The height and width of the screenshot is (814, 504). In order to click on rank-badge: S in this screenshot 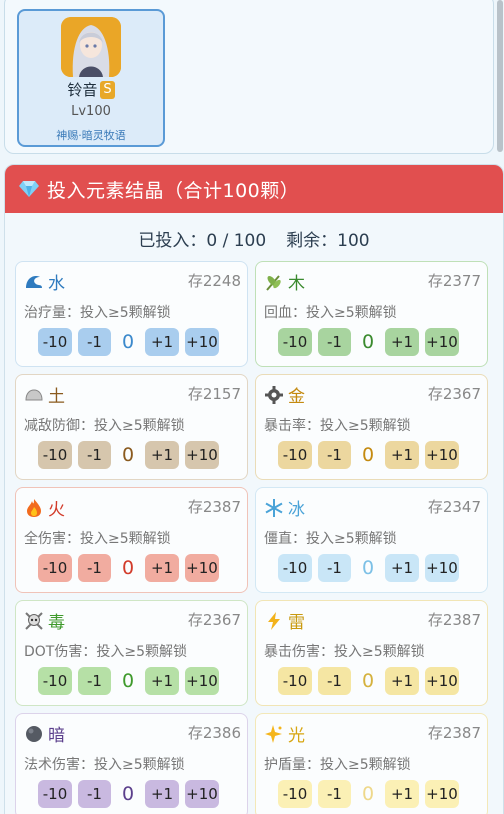, I will do `click(107, 89)`.